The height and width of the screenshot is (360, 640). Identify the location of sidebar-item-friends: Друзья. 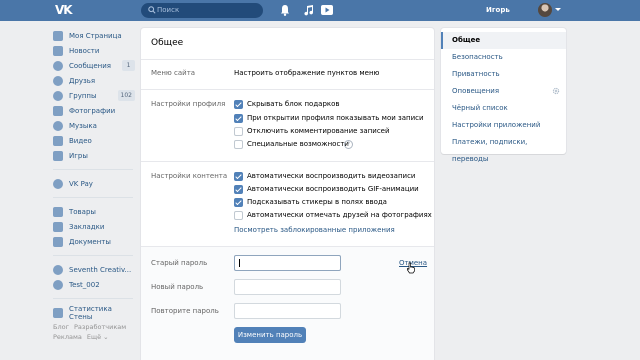
(92, 80).